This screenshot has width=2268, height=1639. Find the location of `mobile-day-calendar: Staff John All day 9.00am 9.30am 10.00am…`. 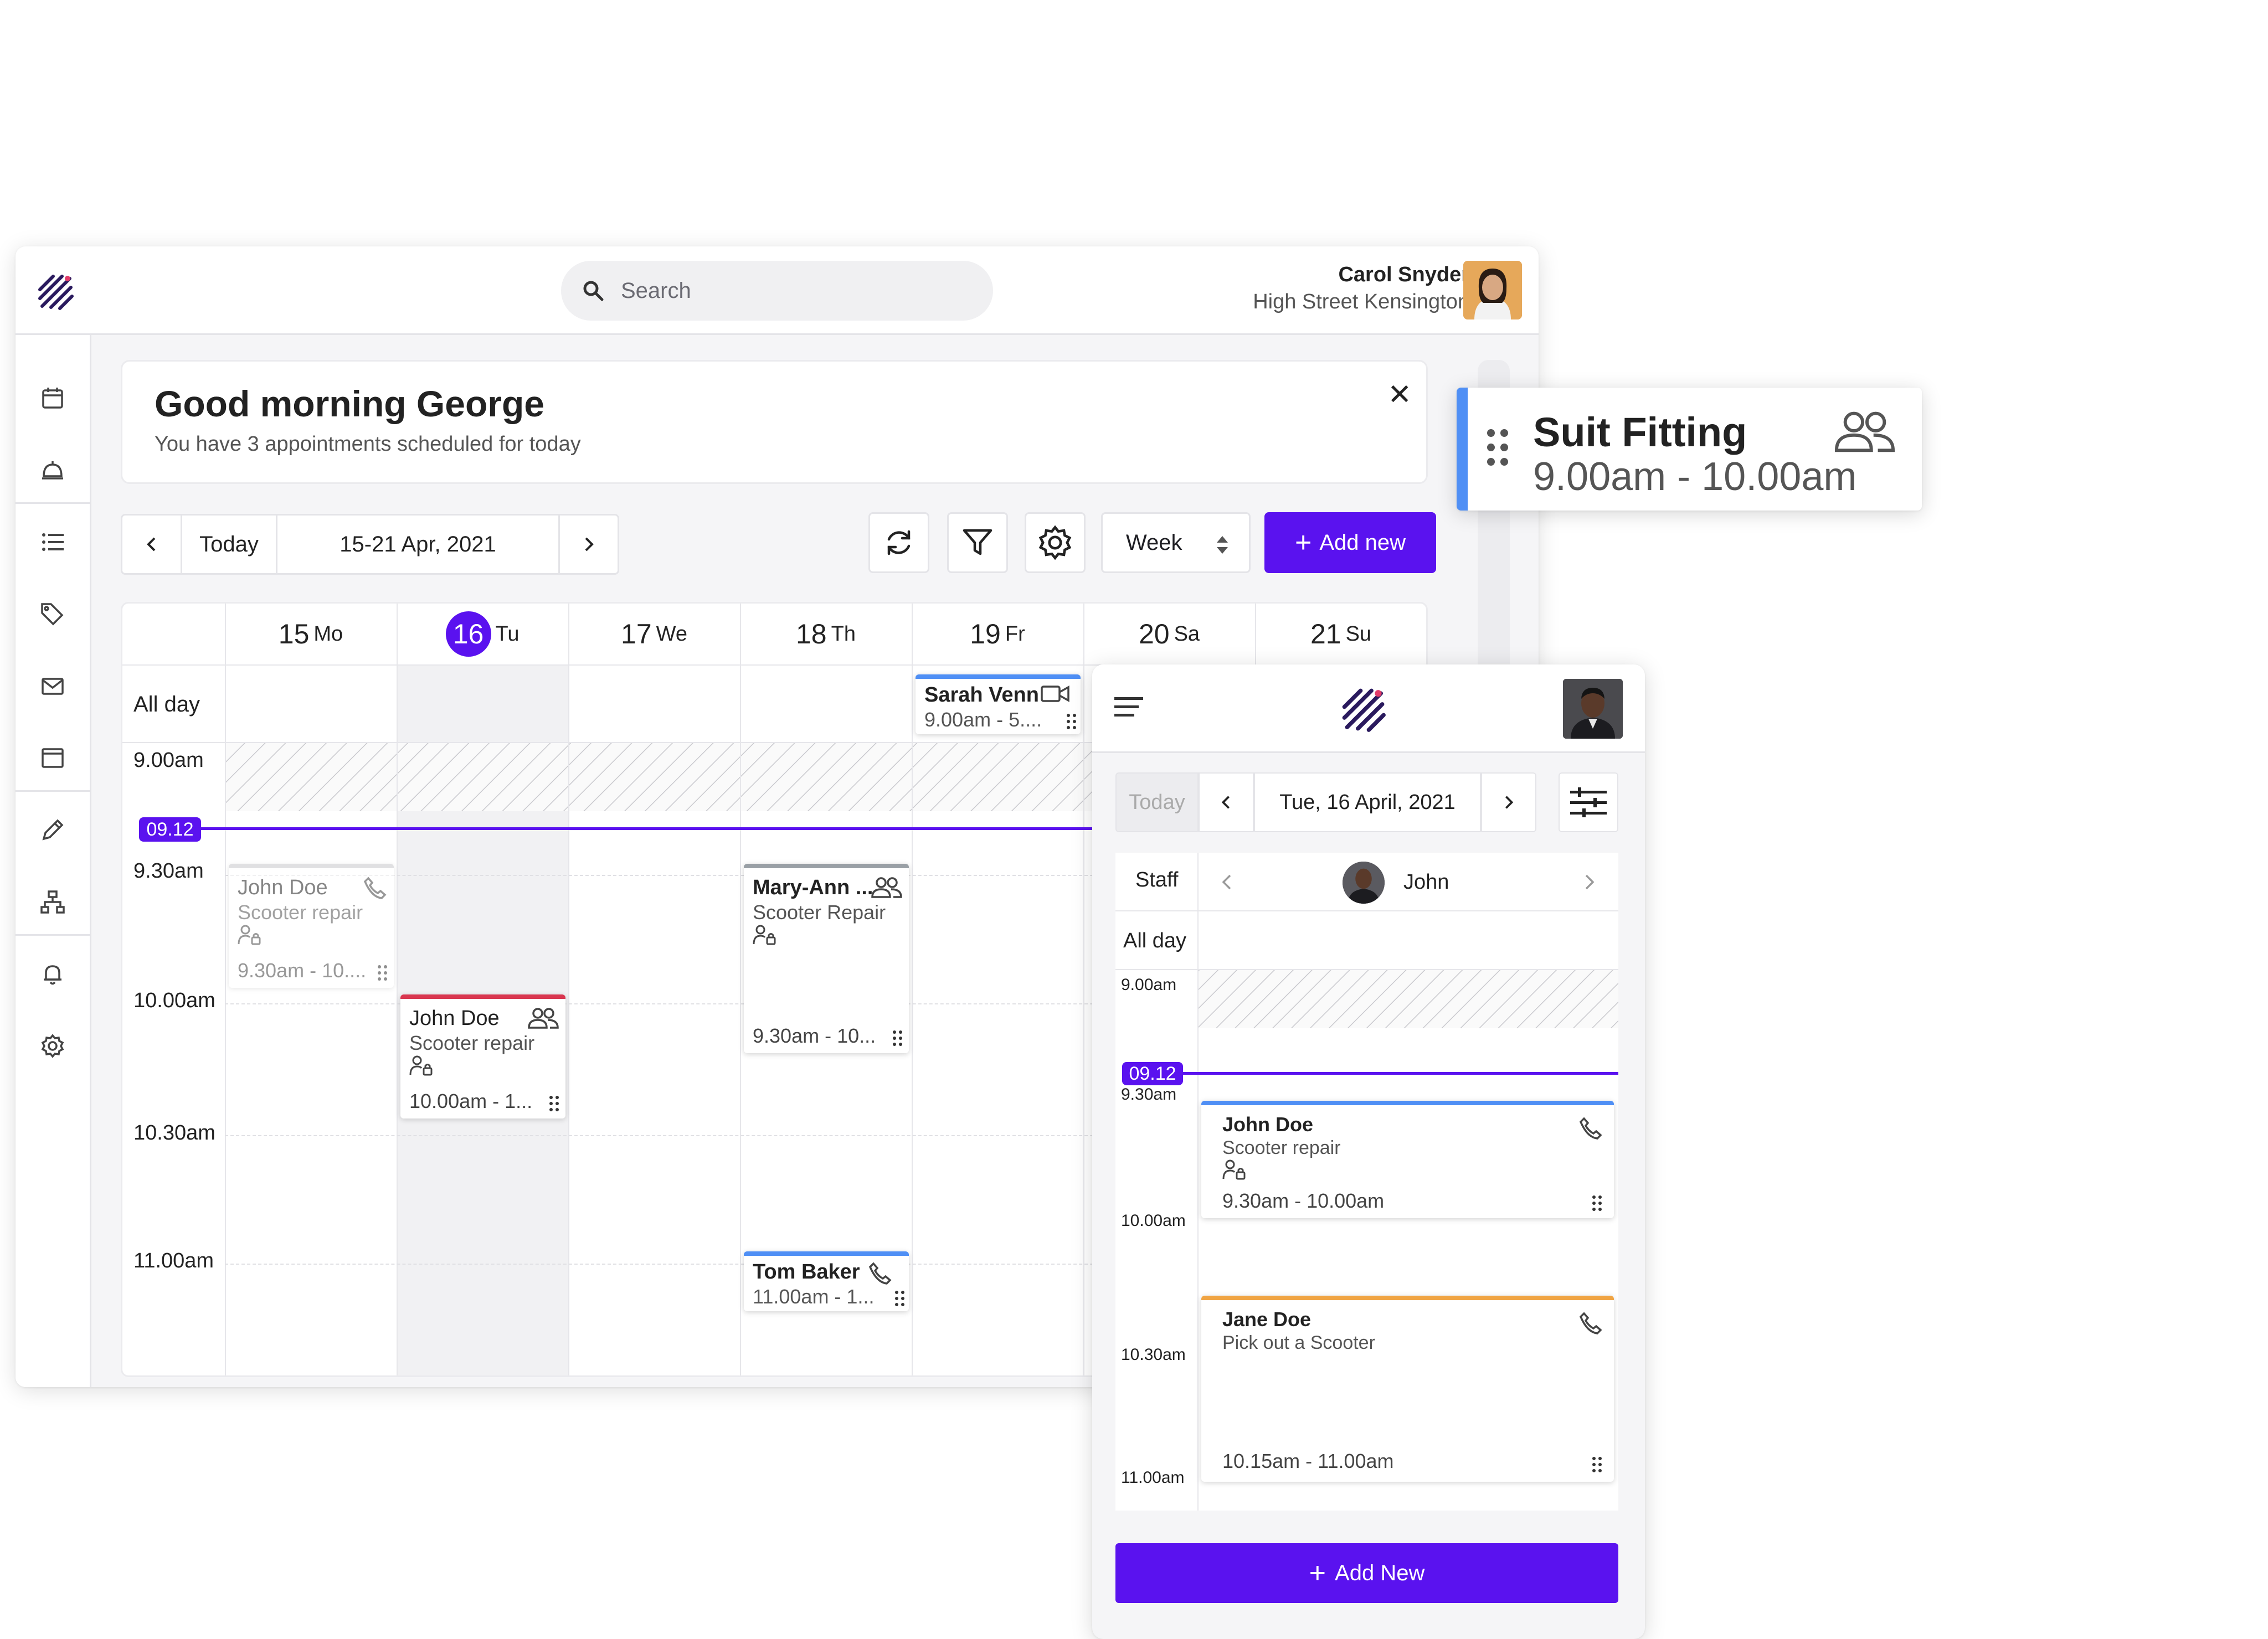

mobile-day-calendar: Staff John All day 9.00am 9.30am 10.00am… is located at coordinates (1366, 1241).